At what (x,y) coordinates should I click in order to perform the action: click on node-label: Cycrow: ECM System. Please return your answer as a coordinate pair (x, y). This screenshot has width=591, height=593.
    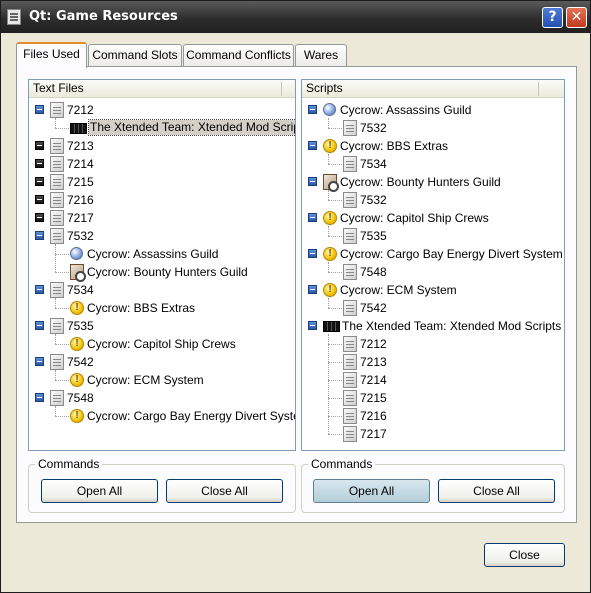
    Looking at the image, I should click on (145, 380).